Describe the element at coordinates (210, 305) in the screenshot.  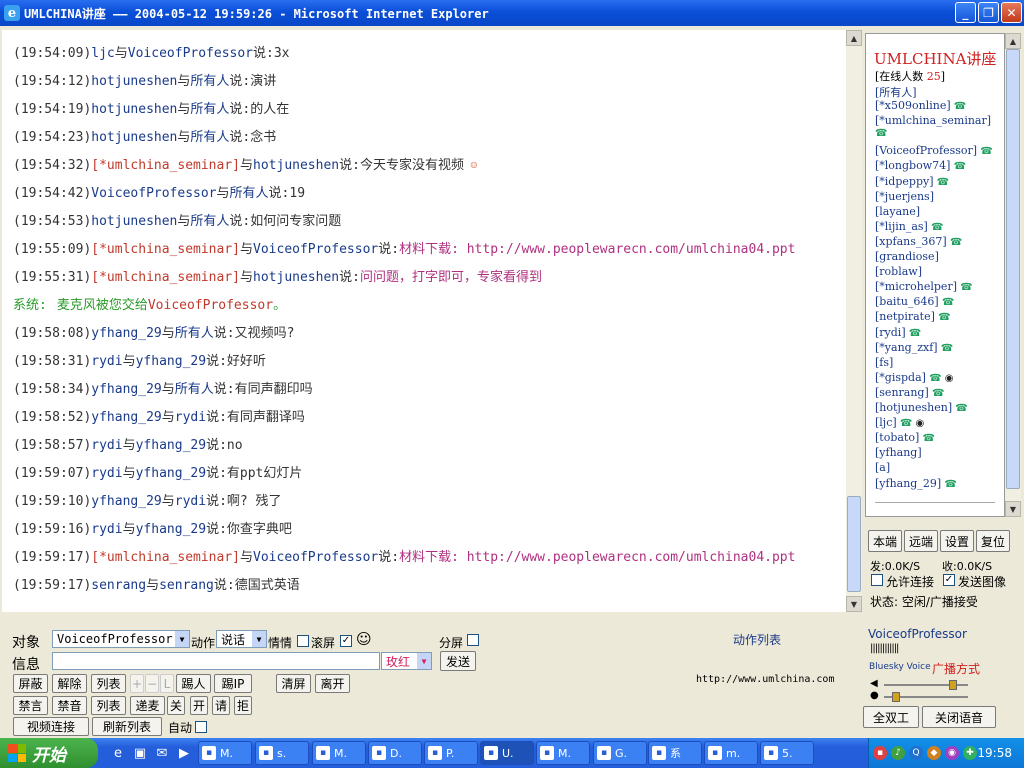
I see `system-name: VoiceofProfessor` at that location.